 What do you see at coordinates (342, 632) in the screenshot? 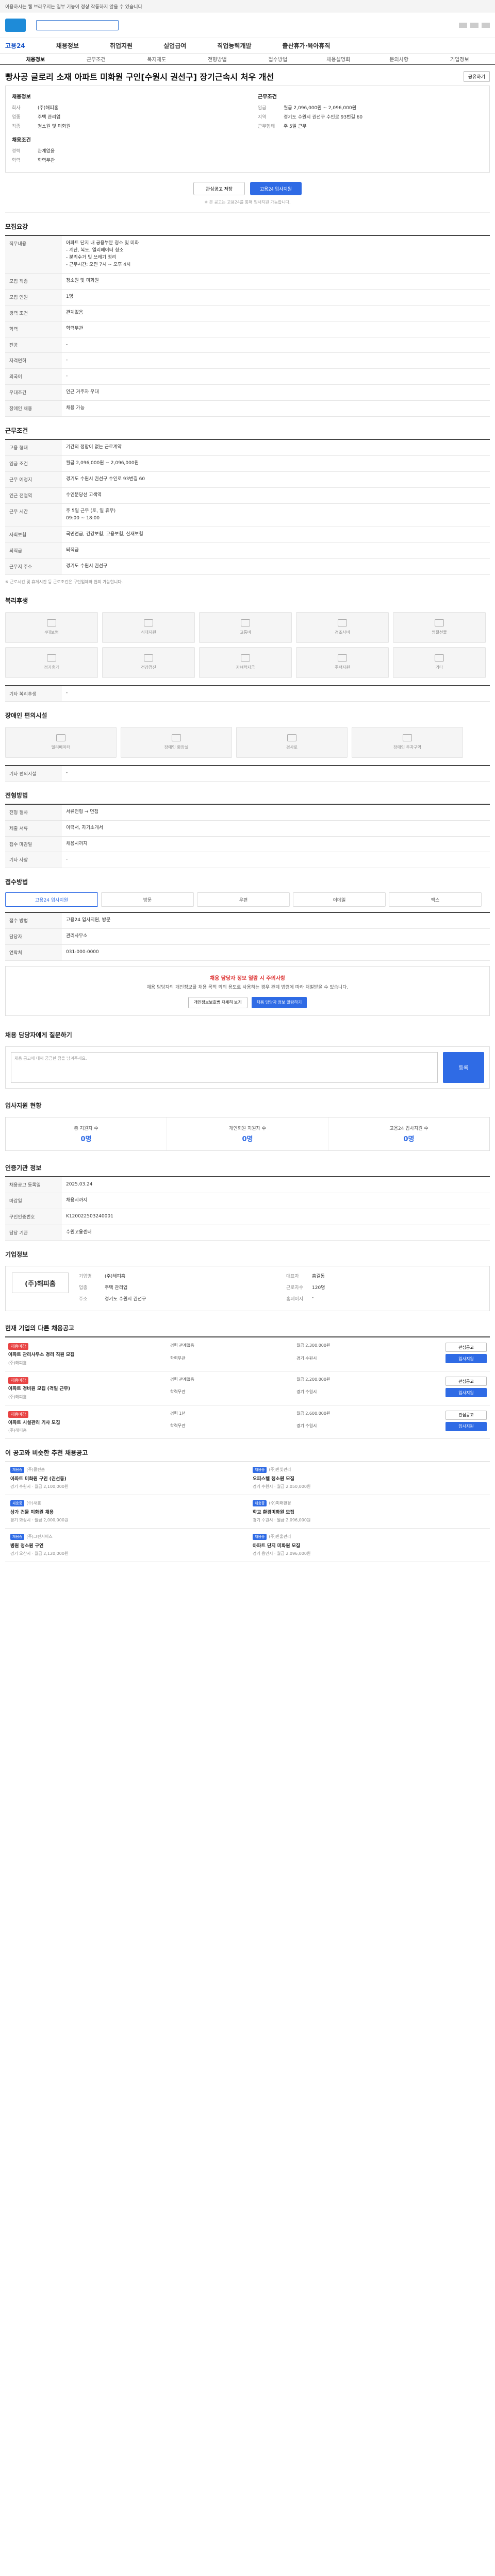
I see `facility-label: 경조사비` at bounding box center [342, 632].